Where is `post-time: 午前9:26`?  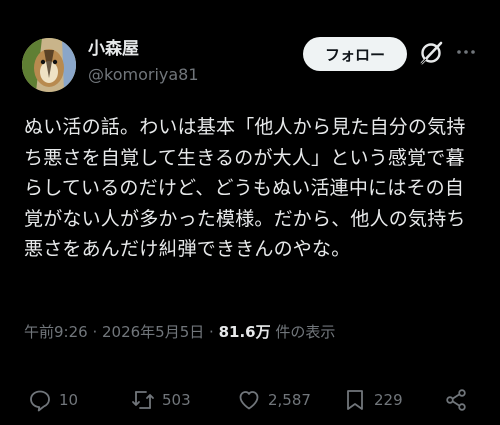
post-time: 午前9:26 is located at coordinates (56, 332).